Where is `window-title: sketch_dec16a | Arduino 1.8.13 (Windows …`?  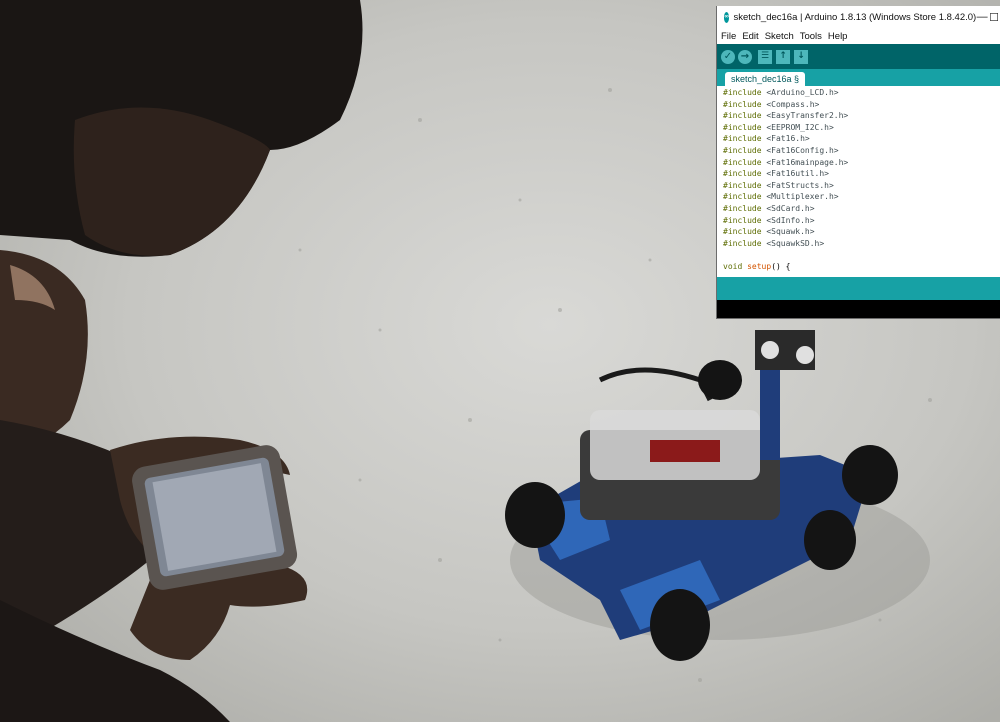 window-title: sketch_dec16a | Arduino 1.8.13 (Windows … is located at coordinates (855, 17).